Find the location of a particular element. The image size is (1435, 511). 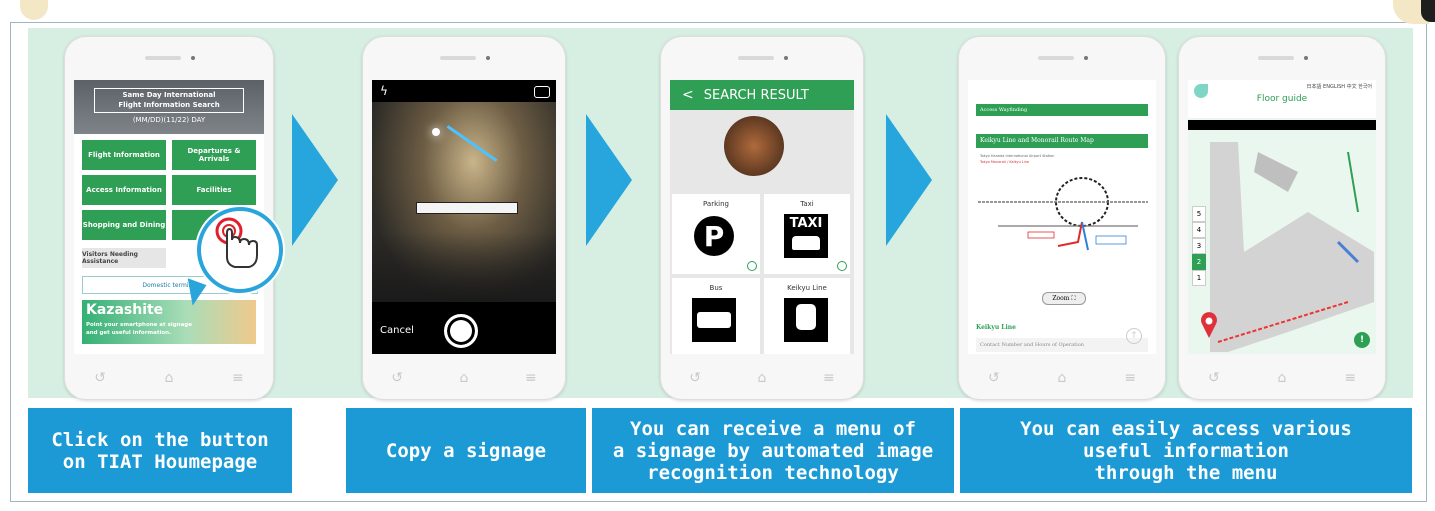

floor-guide-title: Floor guide is located at coordinates (1282, 99).